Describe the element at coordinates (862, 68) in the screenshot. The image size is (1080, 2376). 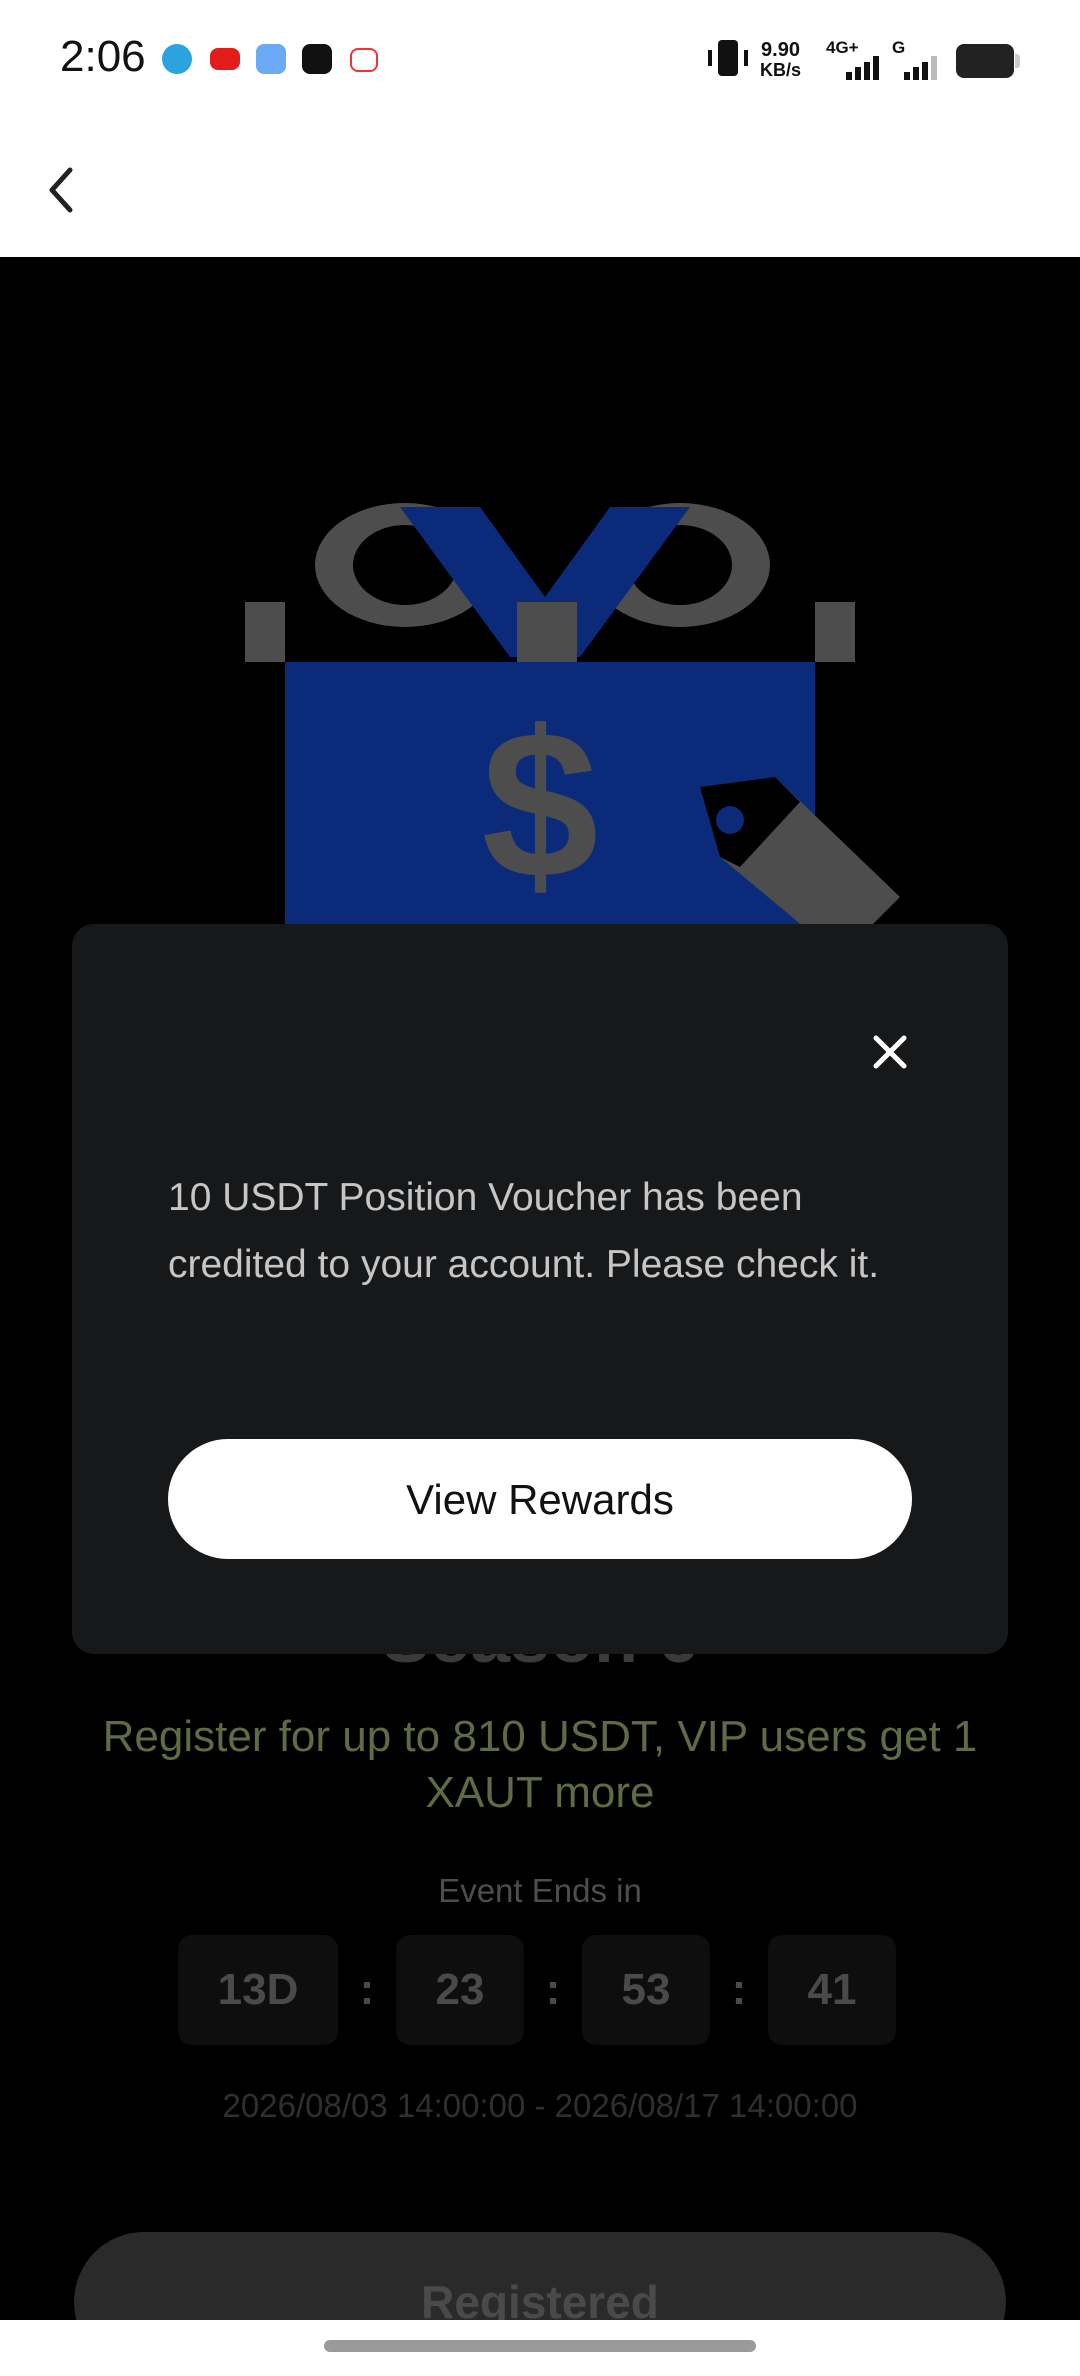
I see `signal-icon` at that location.